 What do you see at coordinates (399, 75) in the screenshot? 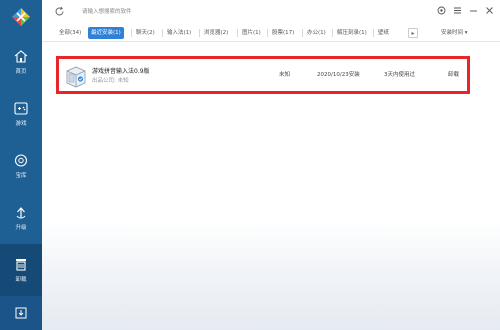
I see `app-last-used: 3天内使用过` at bounding box center [399, 75].